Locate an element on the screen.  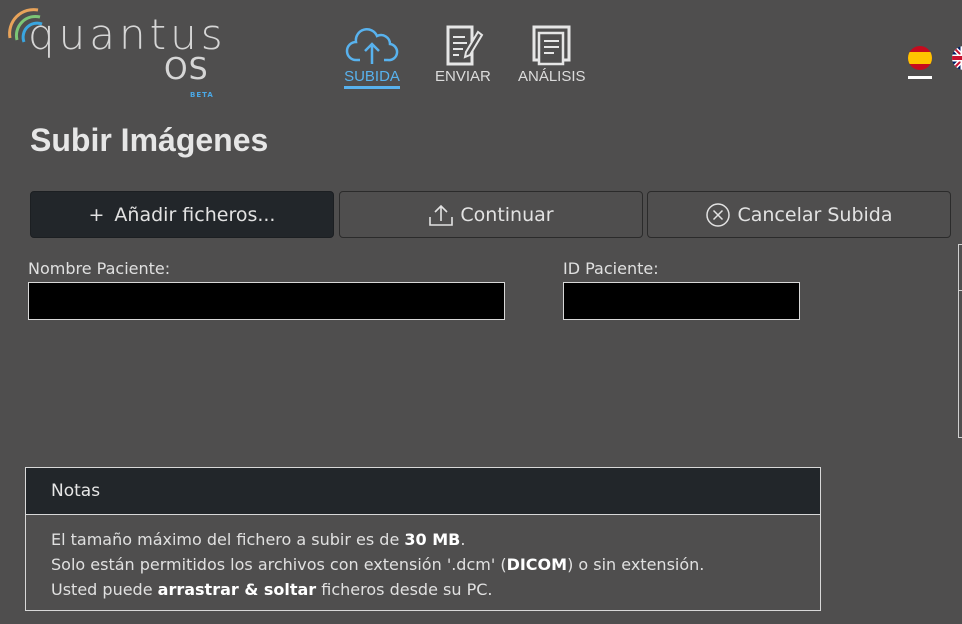
nav-tab-enviar: ENVIAR is located at coordinates (463, 54).